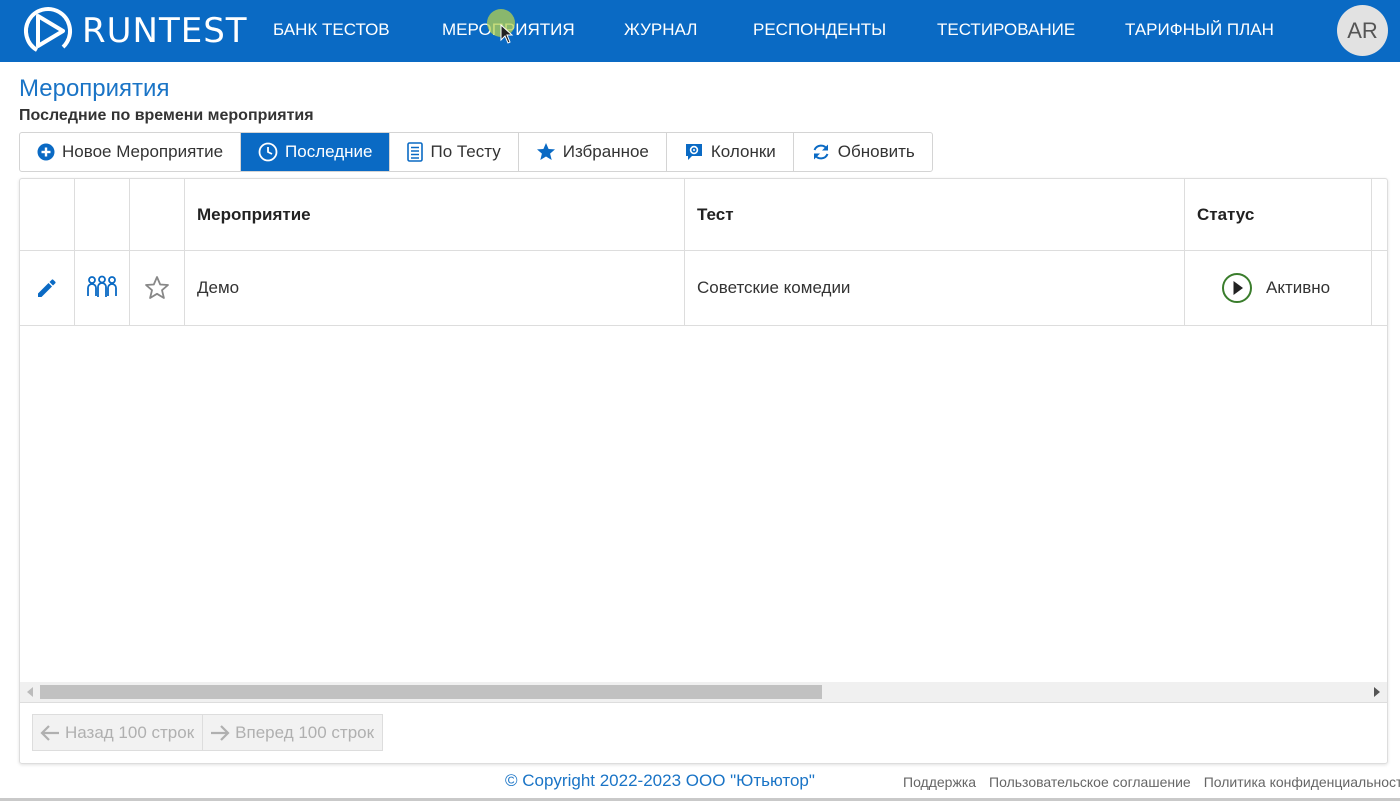  What do you see at coordinates (165, 31) in the screenshot?
I see `brand-name: RUNTEST` at bounding box center [165, 31].